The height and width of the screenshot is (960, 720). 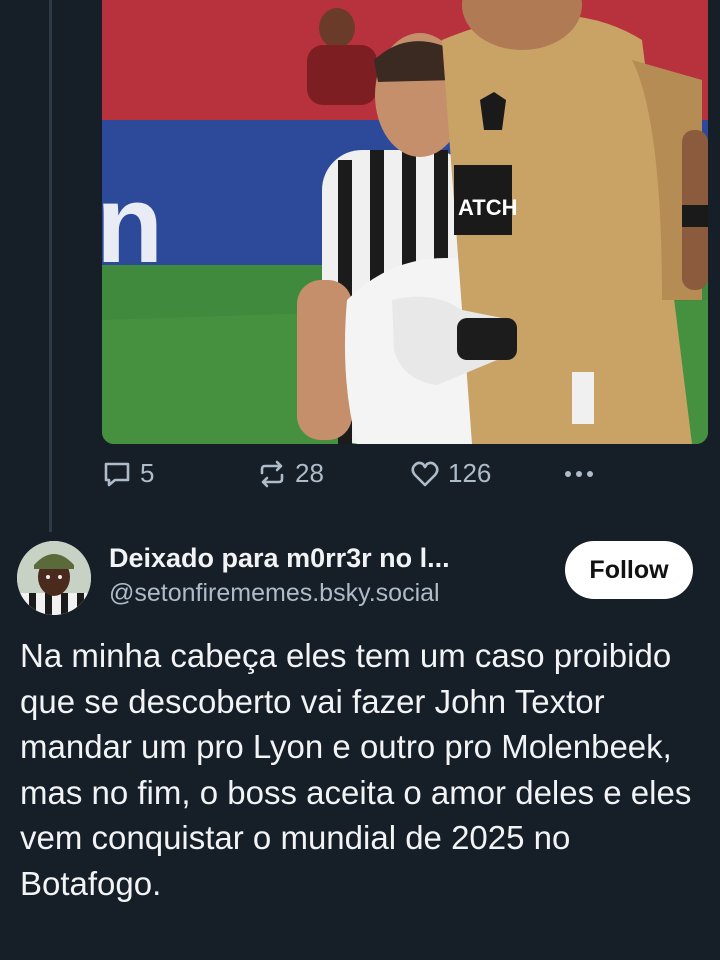 I want to click on repost-count: 28, so click(x=309, y=473).